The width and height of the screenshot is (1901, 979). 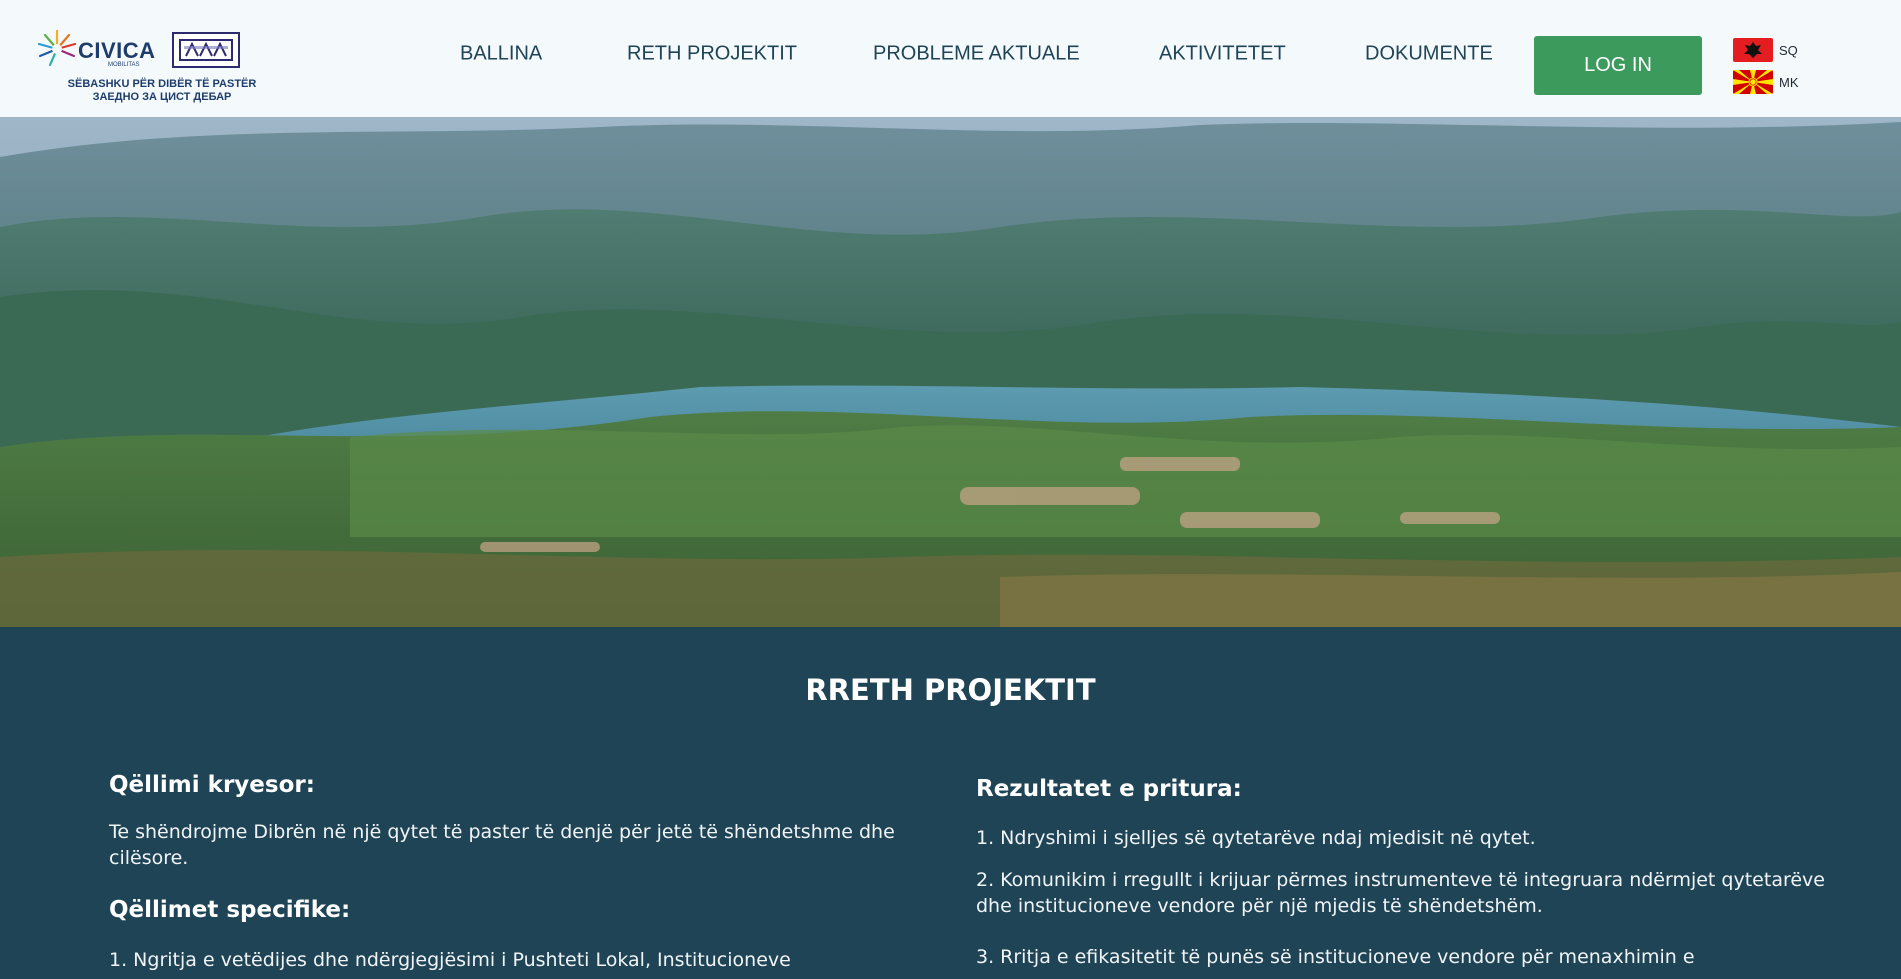 I want to click on partner-logo, so click(x=206, y=50).